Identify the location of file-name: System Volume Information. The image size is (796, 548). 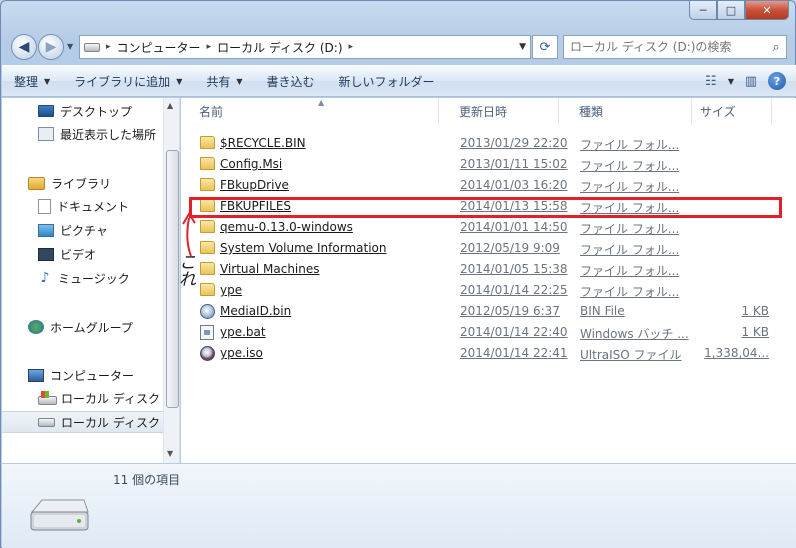
(303, 248).